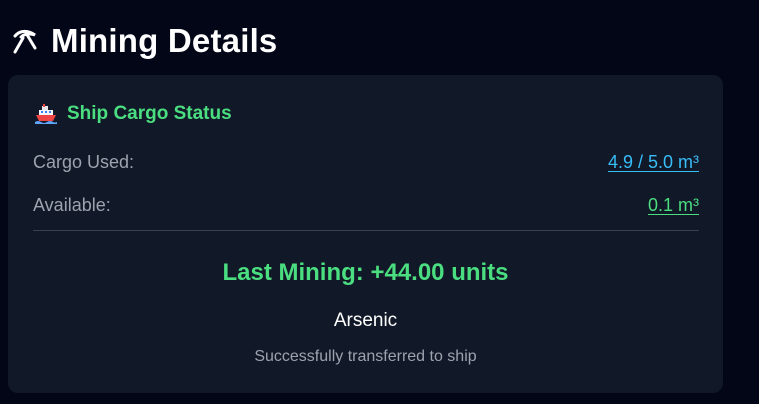 Image resolution: width=759 pixels, height=404 pixels. What do you see at coordinates (365, 320) in the screenshot?
I see `mineral-name: Arsenic` at bounding box center [365, 320].